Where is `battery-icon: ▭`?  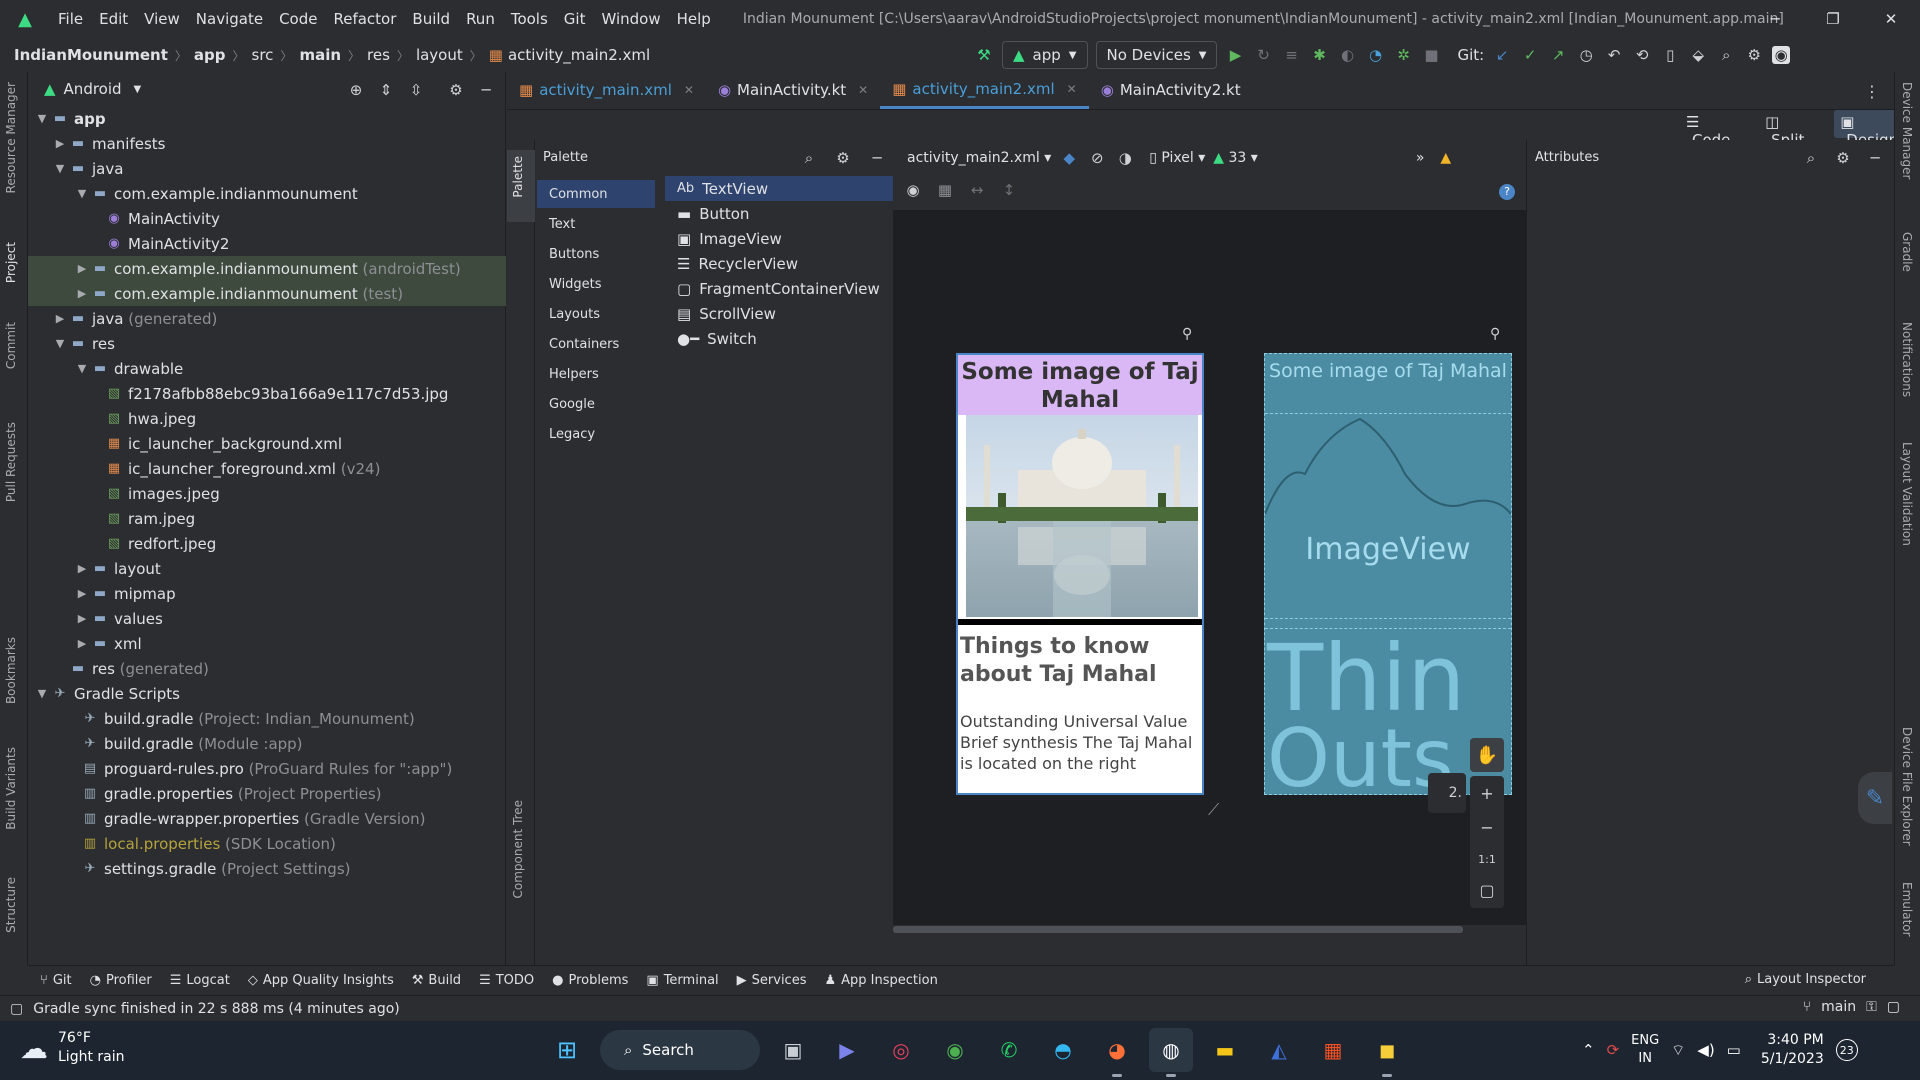
battery-icon: ▭ is located at coordinates (1734, 1050).